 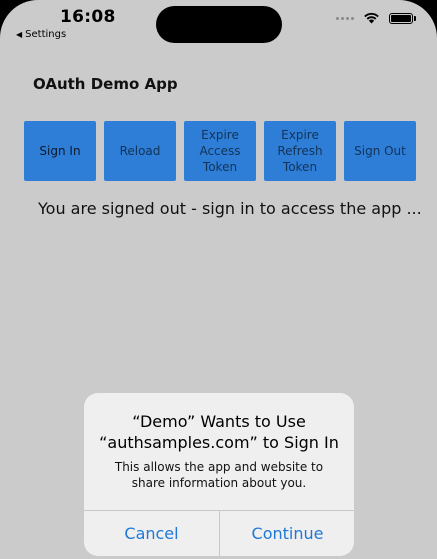 I want to click on expire-access-token-button: Expire Access Token, so click(x=220, y=151).